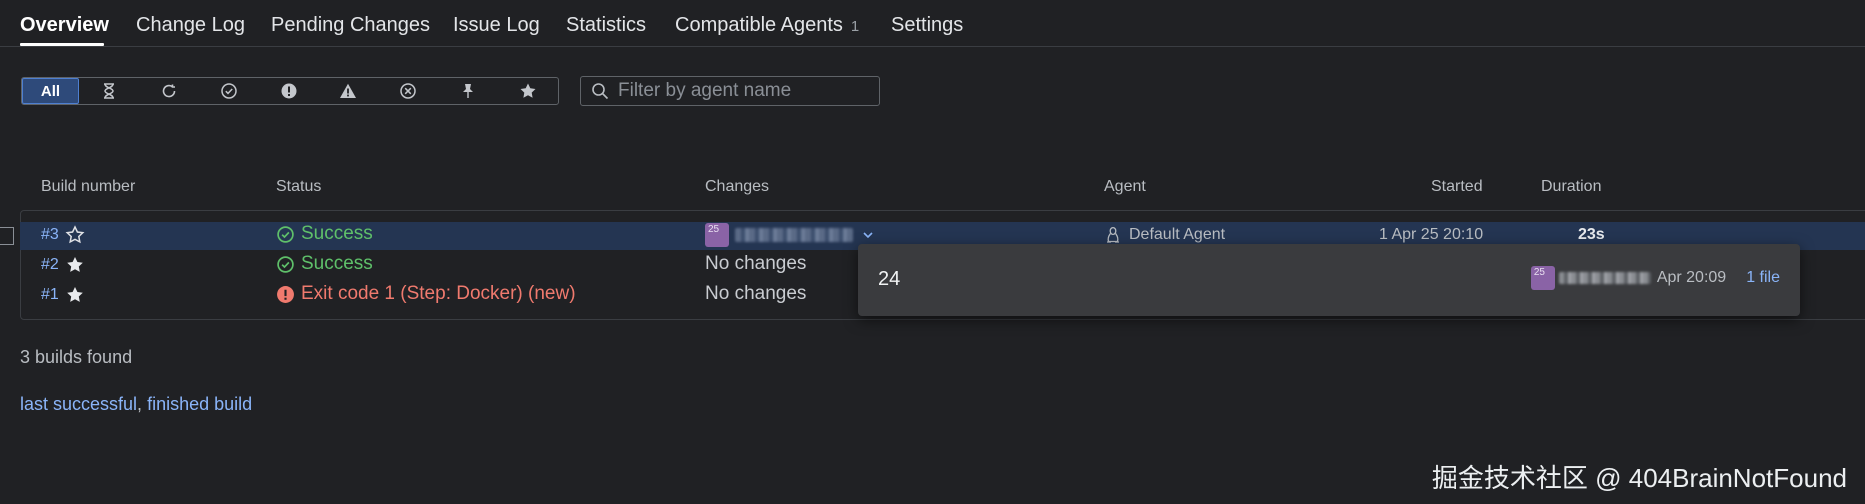 This screenshot has height=504, width=1865. I want to click on hourglass-icon, so click(108, 91).